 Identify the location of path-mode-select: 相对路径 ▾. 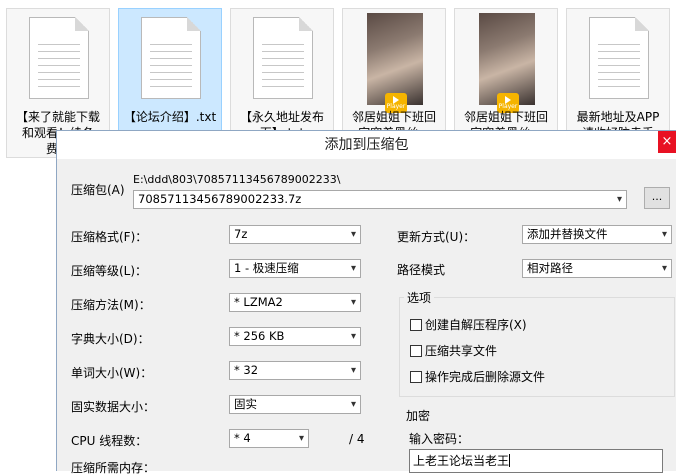
(597, 268).